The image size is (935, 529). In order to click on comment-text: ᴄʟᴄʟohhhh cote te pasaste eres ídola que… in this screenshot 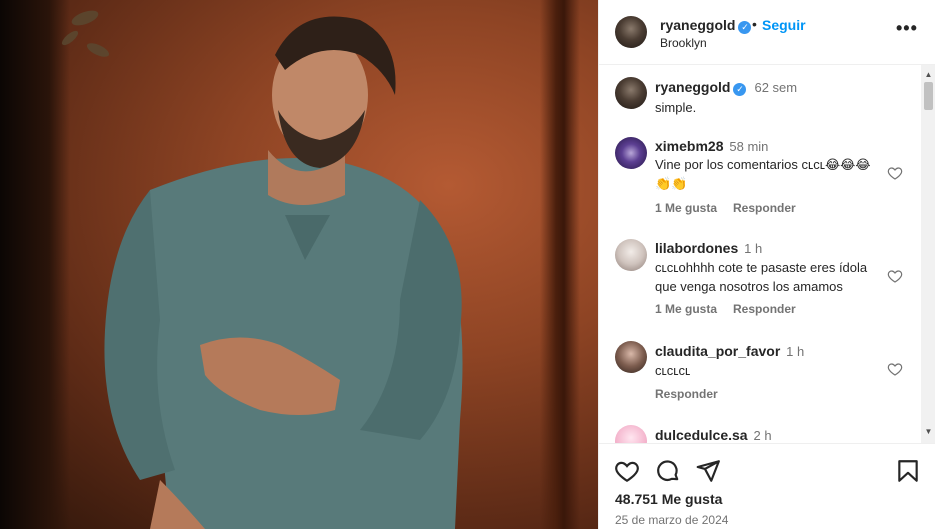, I will do `click(761, 277)`.